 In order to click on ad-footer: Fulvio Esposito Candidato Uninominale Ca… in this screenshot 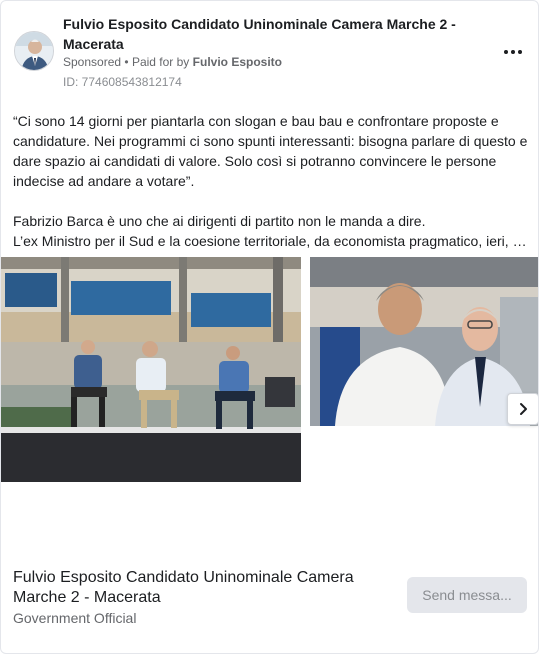, I will do `click(270, 603)`.